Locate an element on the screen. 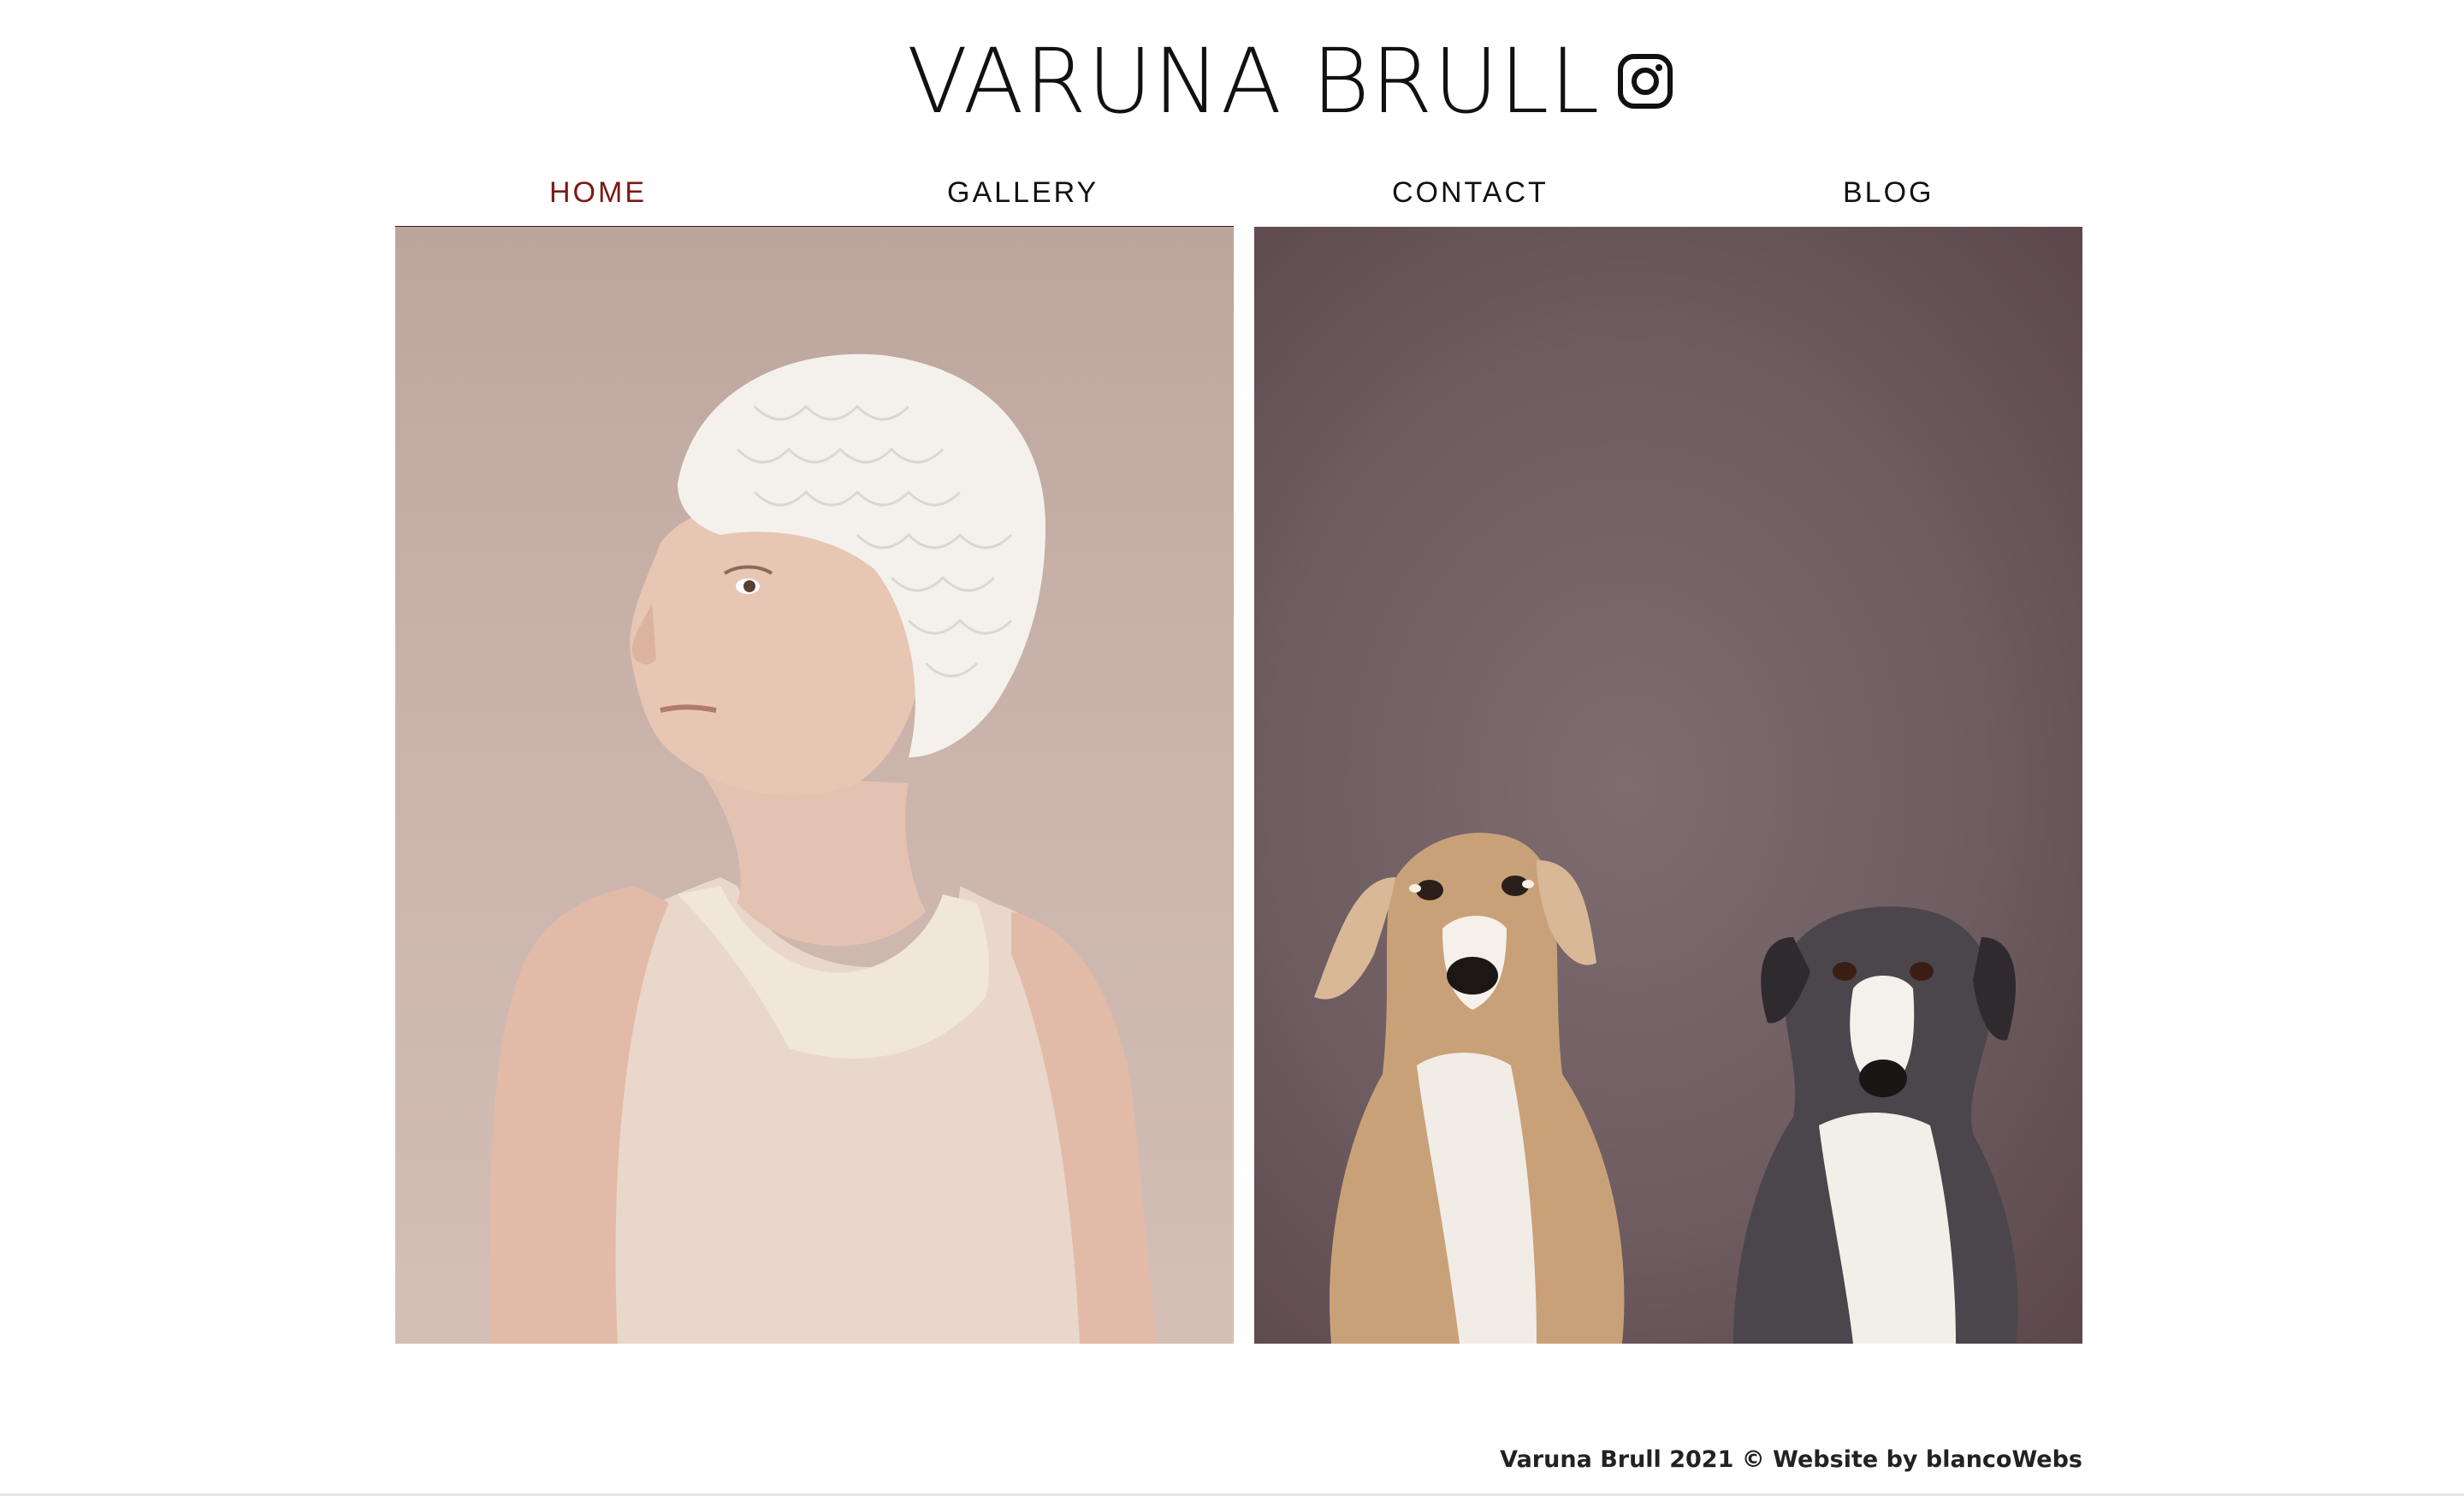  site-header: VARUNA BRULL is located at coordinates (1232, 81).